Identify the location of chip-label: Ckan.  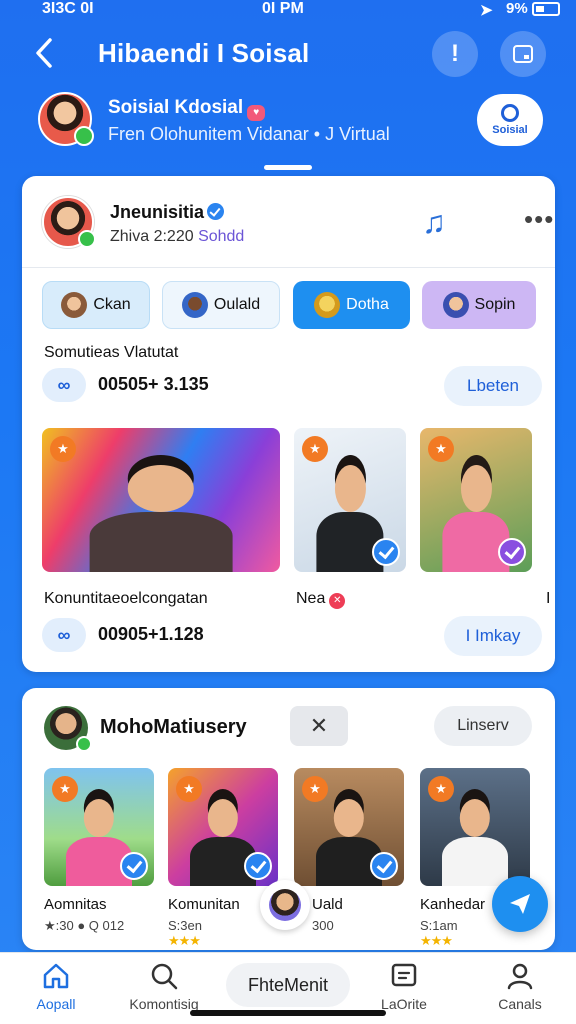
(112, 304).